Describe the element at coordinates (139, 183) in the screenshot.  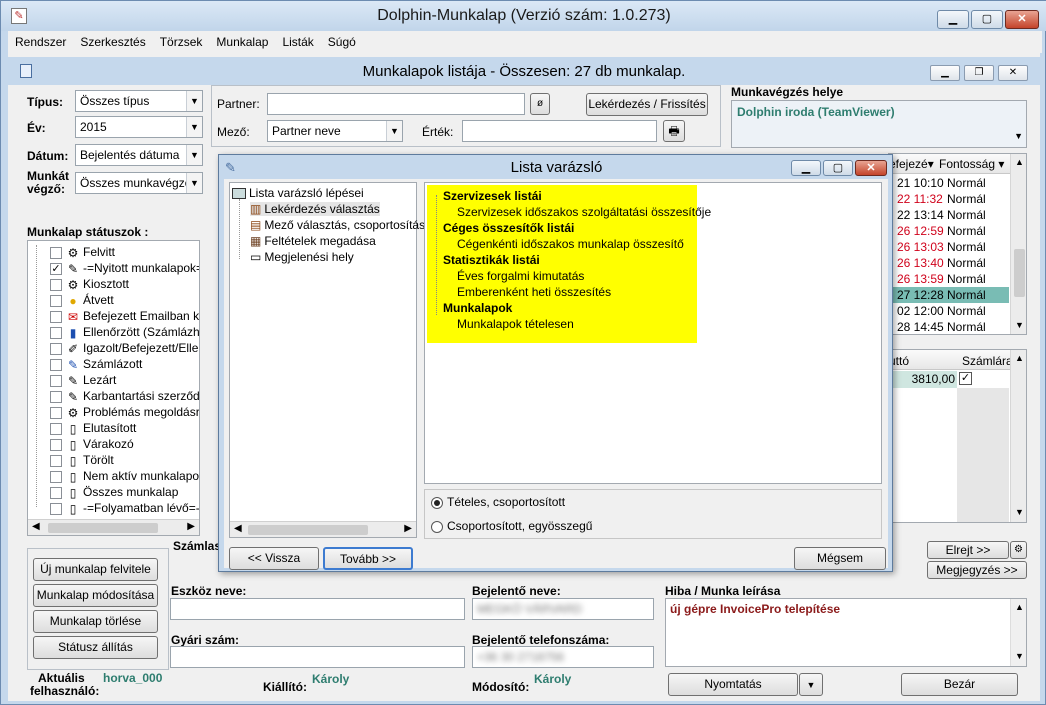
I see `worker-select: Összes munkavégző ▼` at that location.